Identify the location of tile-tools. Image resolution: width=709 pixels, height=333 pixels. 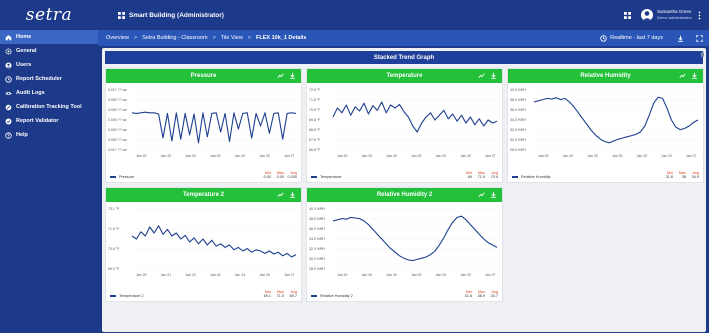
(286, 75).